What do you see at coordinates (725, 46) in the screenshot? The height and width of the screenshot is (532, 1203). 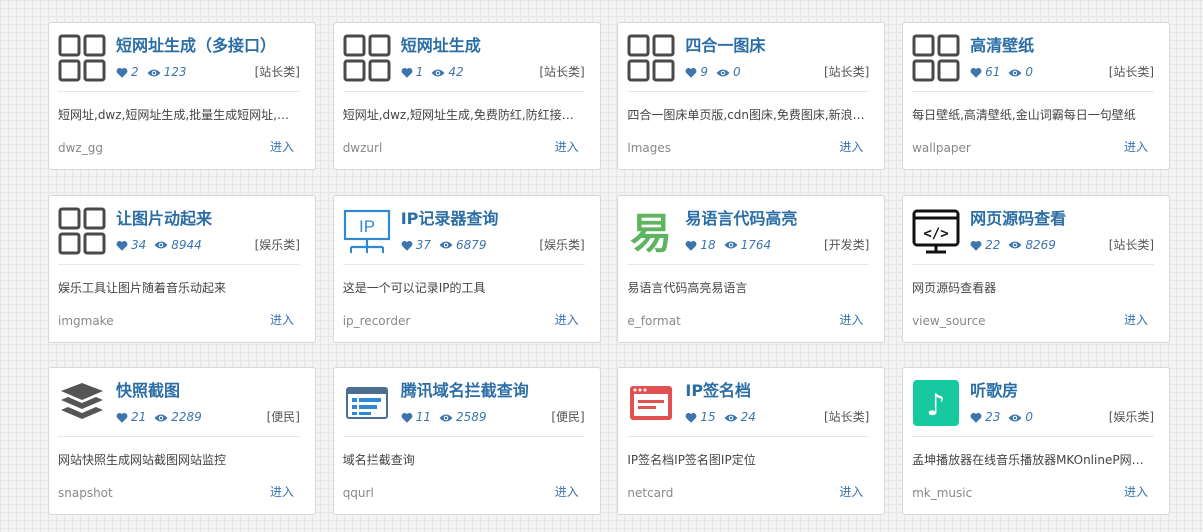 I see `card-title: 四合一图床` at bounding box center [725, 46].